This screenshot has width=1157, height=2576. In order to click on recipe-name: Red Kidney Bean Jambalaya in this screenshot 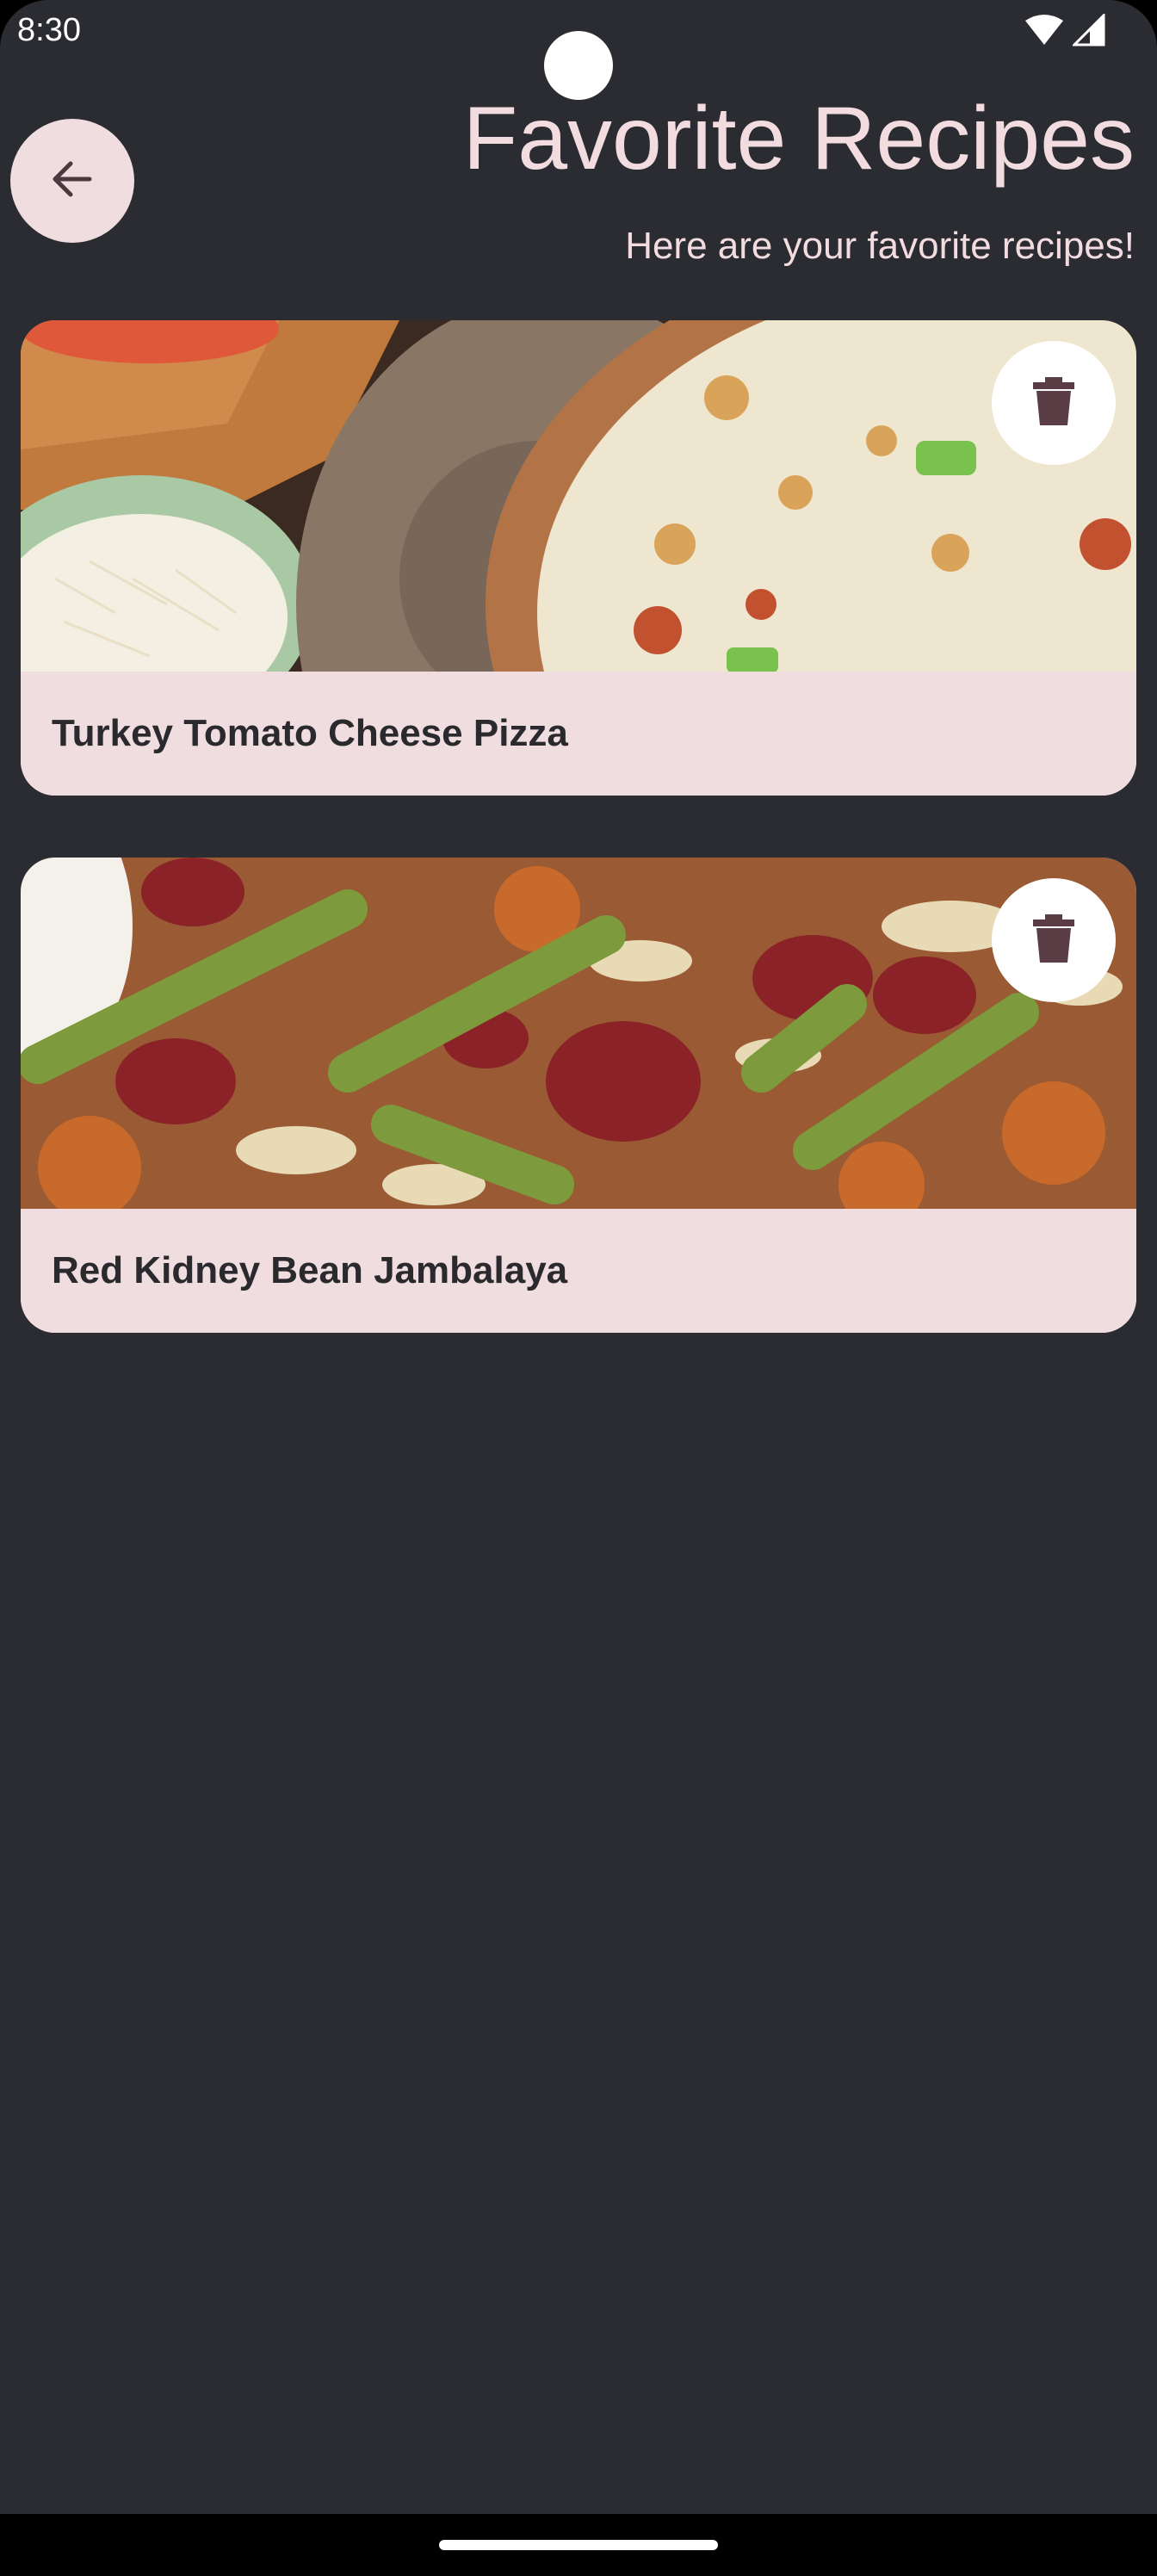, I will do `click(579, 1271)`.